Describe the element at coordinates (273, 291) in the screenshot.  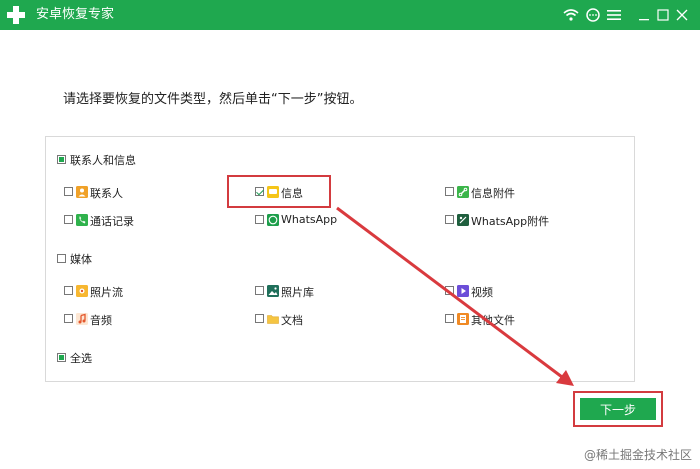
I see `photo-library-icon` at that location.